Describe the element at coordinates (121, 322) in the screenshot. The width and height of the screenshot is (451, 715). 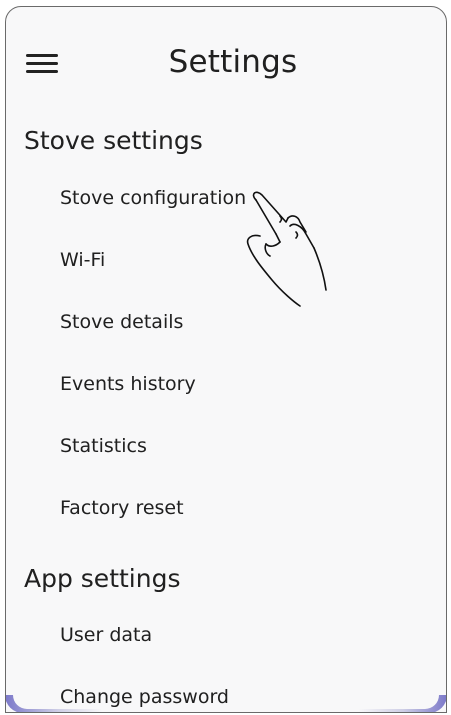
I see `menu-item-stove-details: Stove details` at that location.